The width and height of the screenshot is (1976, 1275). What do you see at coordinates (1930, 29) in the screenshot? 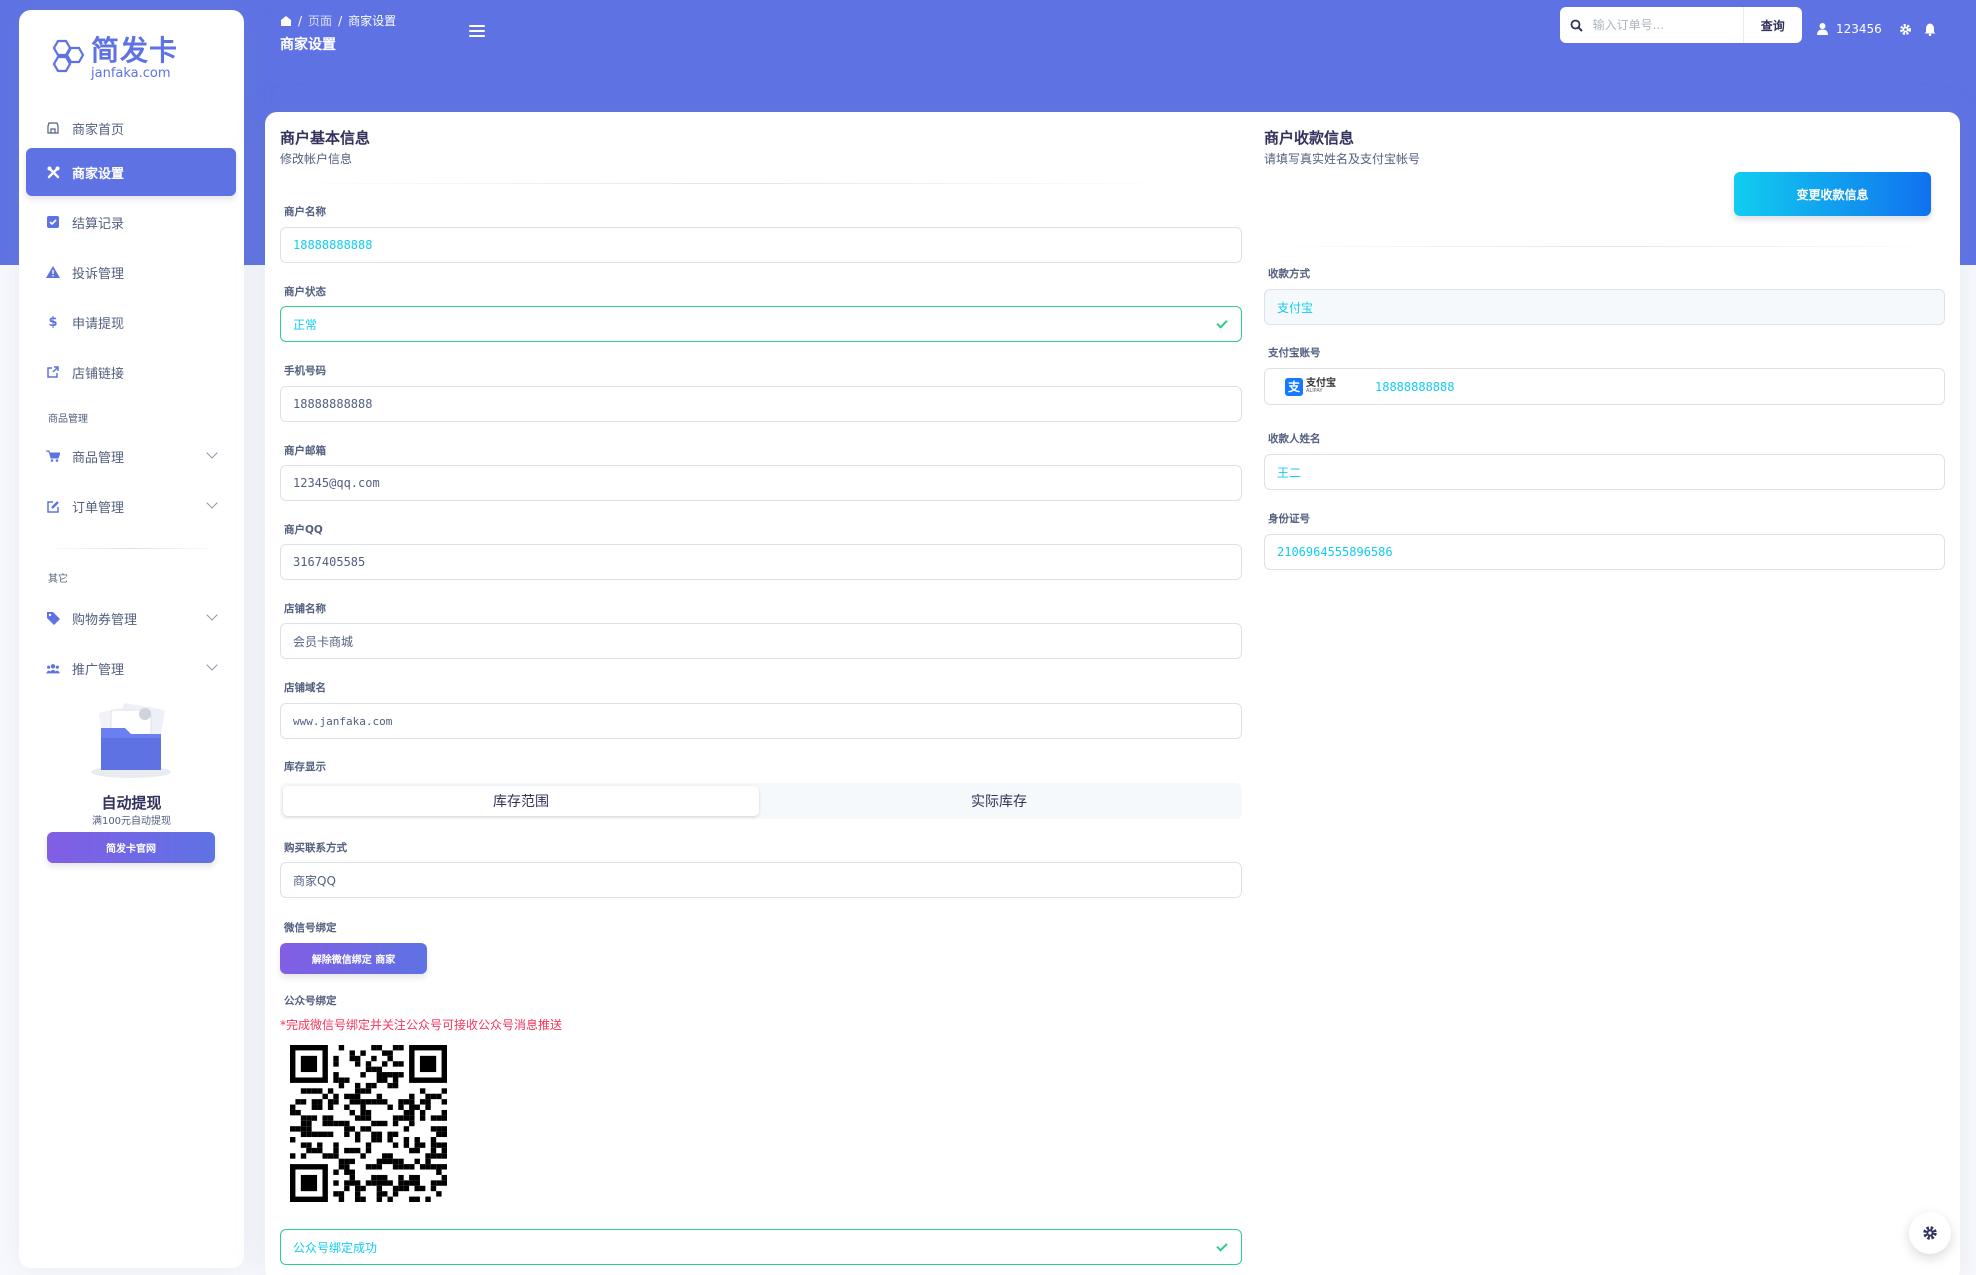
I see `bell-icon` at bounding box center [1930, 29].